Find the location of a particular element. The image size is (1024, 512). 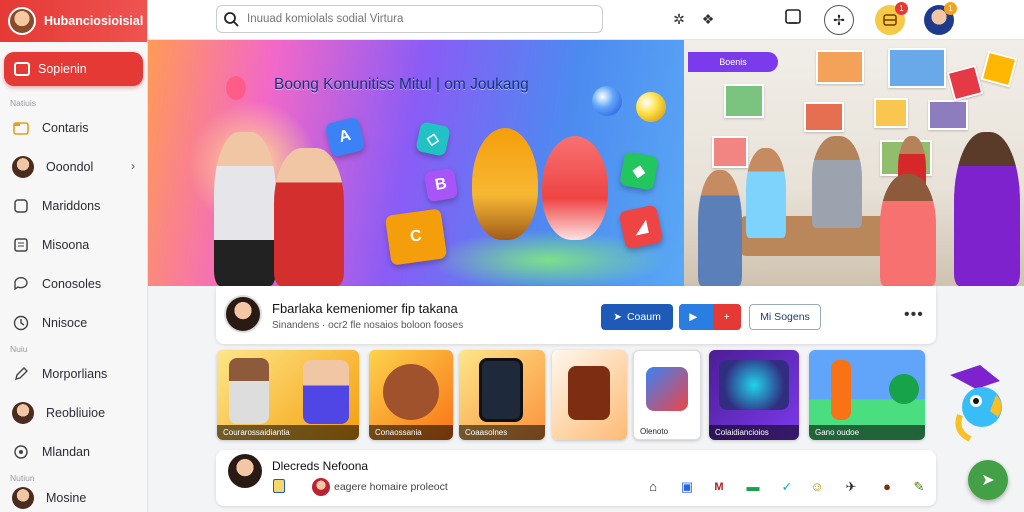

thumbnail-card: Conaossania is located at coordinates (411, 395).